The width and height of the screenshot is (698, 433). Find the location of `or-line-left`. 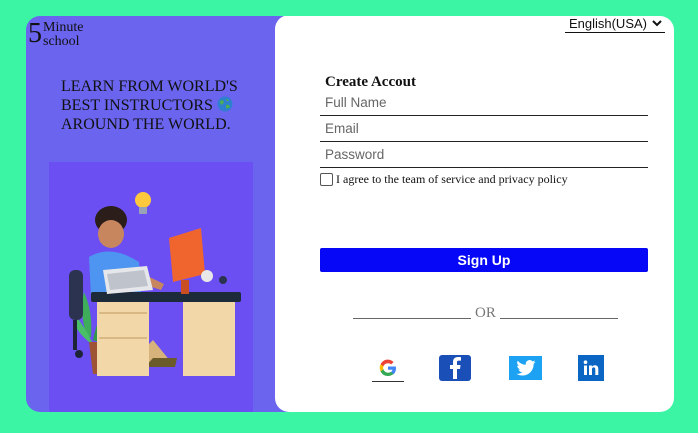

or-line-left is located at coordinates (412, 318).